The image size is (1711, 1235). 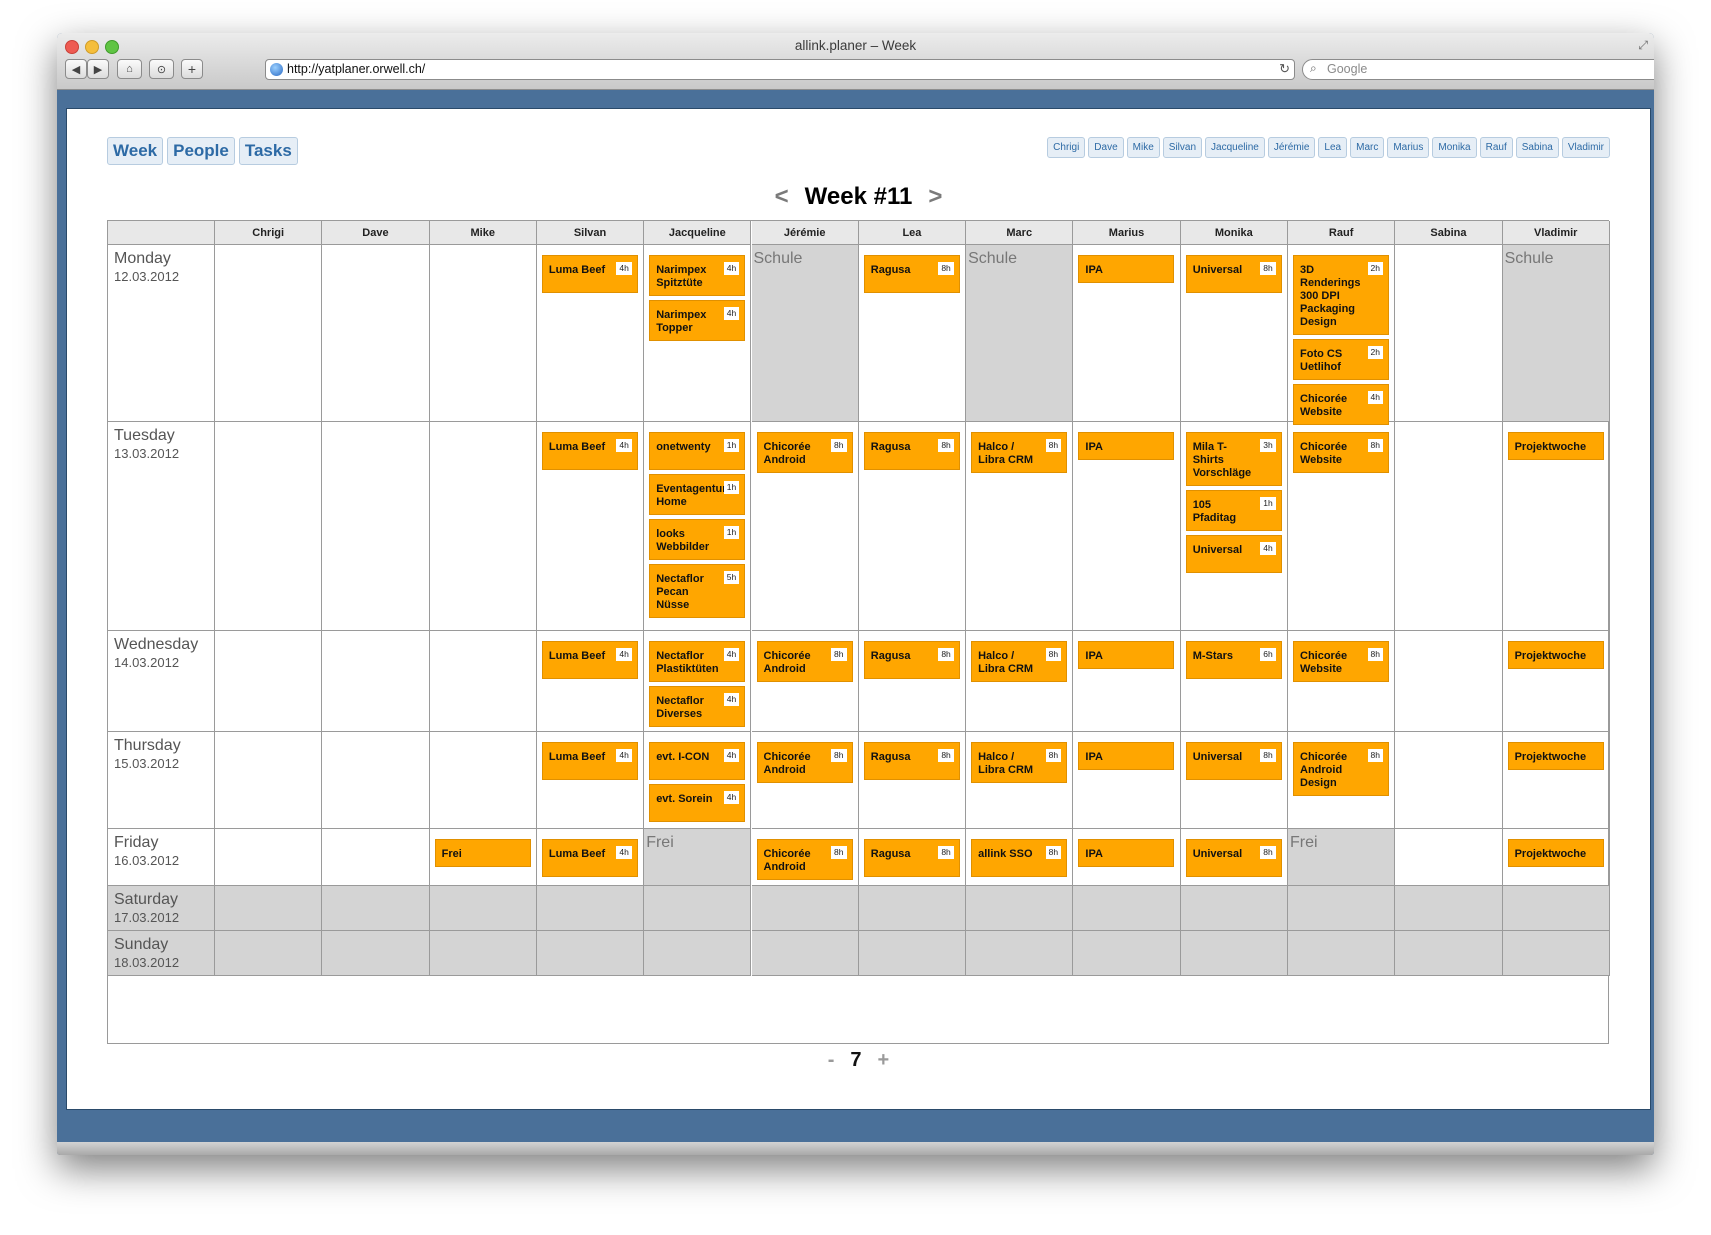 I want to click on task-card: onetwenty 1h, so click(x=697, y=451).